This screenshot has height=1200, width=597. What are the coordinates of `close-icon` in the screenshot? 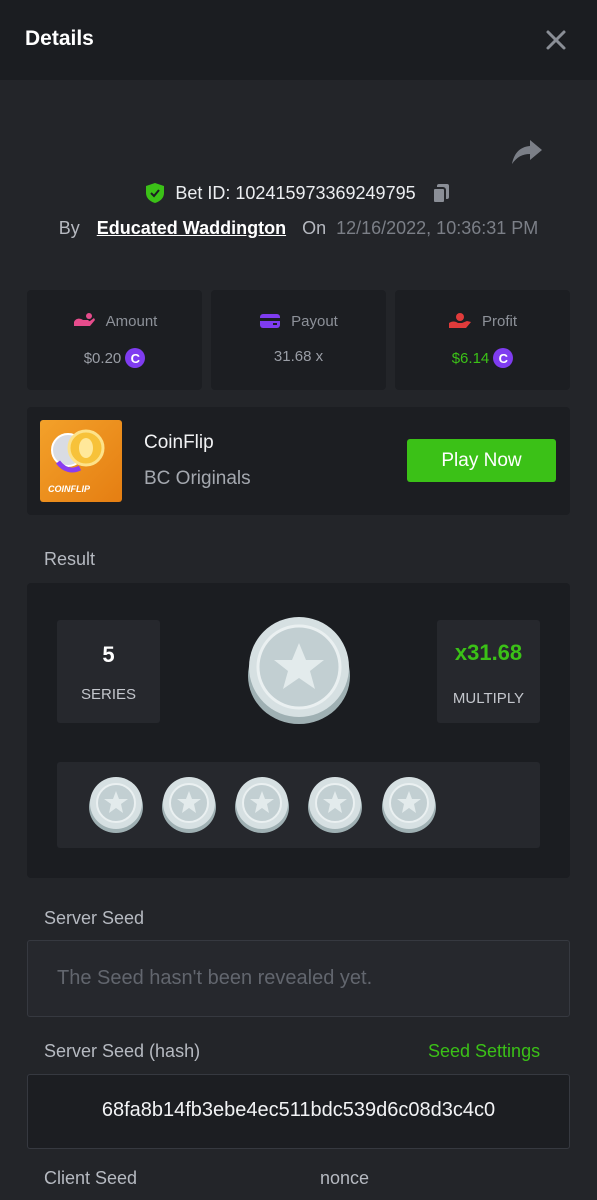 It's located at (556, 40).